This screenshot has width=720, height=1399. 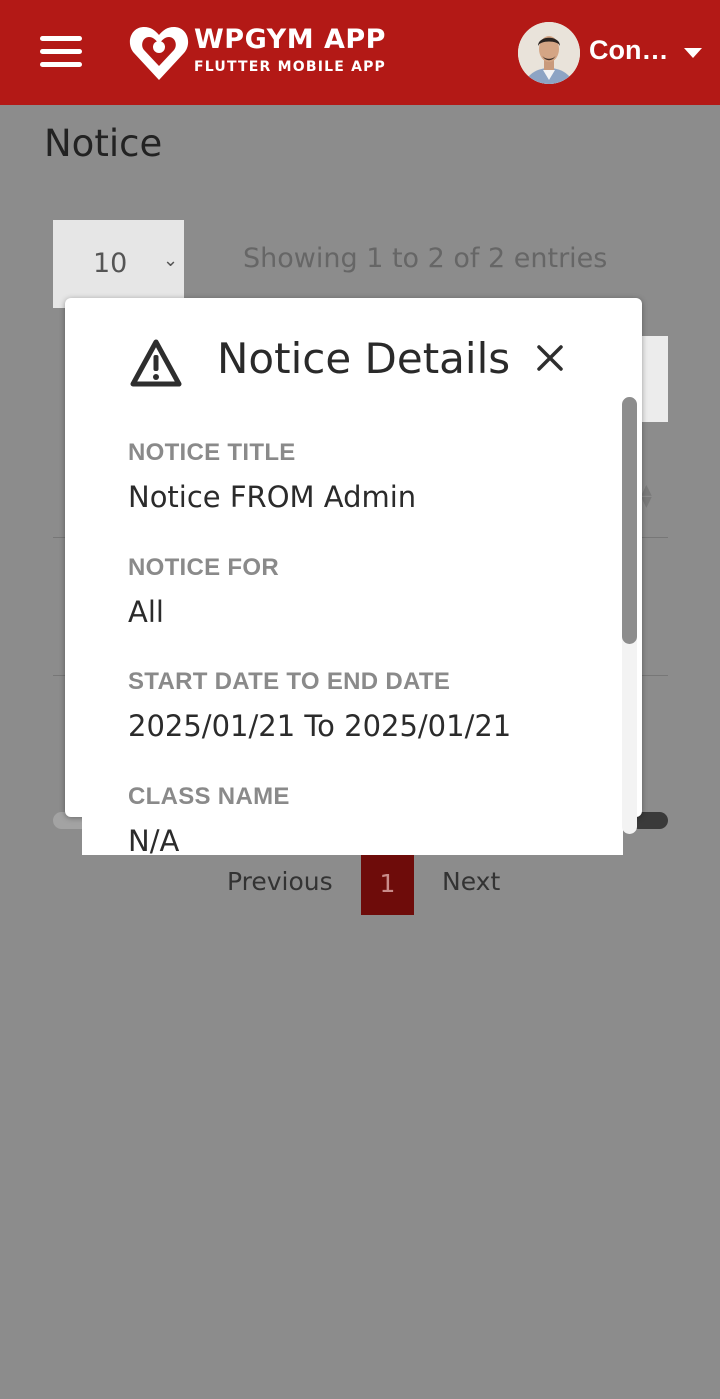 I want to click on class-name-value-clip: N/A, so click(x=178, y=841).